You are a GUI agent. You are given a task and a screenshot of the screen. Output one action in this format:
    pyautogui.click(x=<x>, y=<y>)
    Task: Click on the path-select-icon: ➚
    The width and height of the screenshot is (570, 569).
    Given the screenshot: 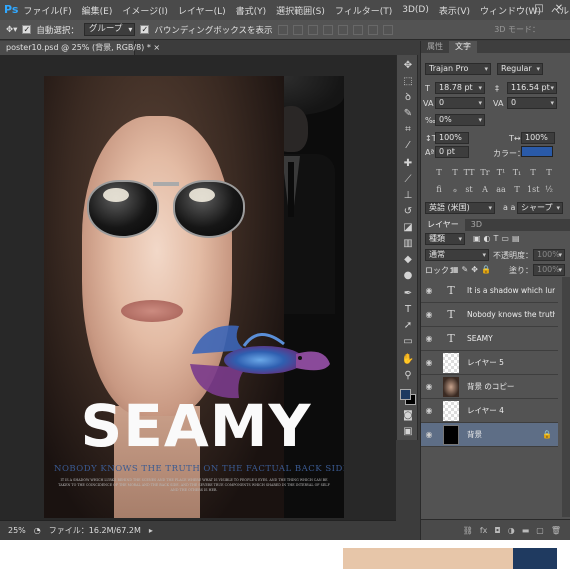 What is the action you would take?
    pyautogui.click(x=408, y=326)
    